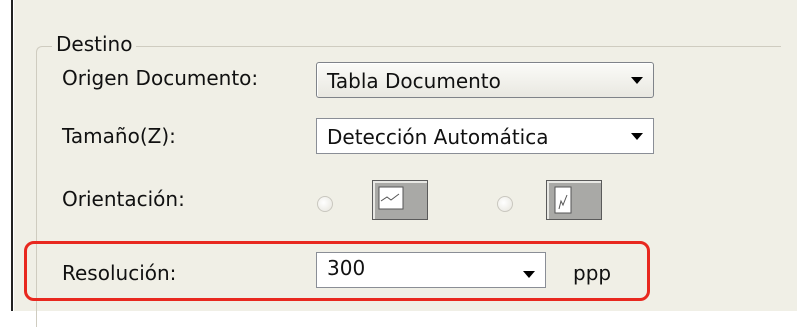 Image resolution: width=797 pixels, height=327 pixels. Describe the element at coordinates (160, 78) in the screenshot. I see `source-label: Origen Documento:` at that location.